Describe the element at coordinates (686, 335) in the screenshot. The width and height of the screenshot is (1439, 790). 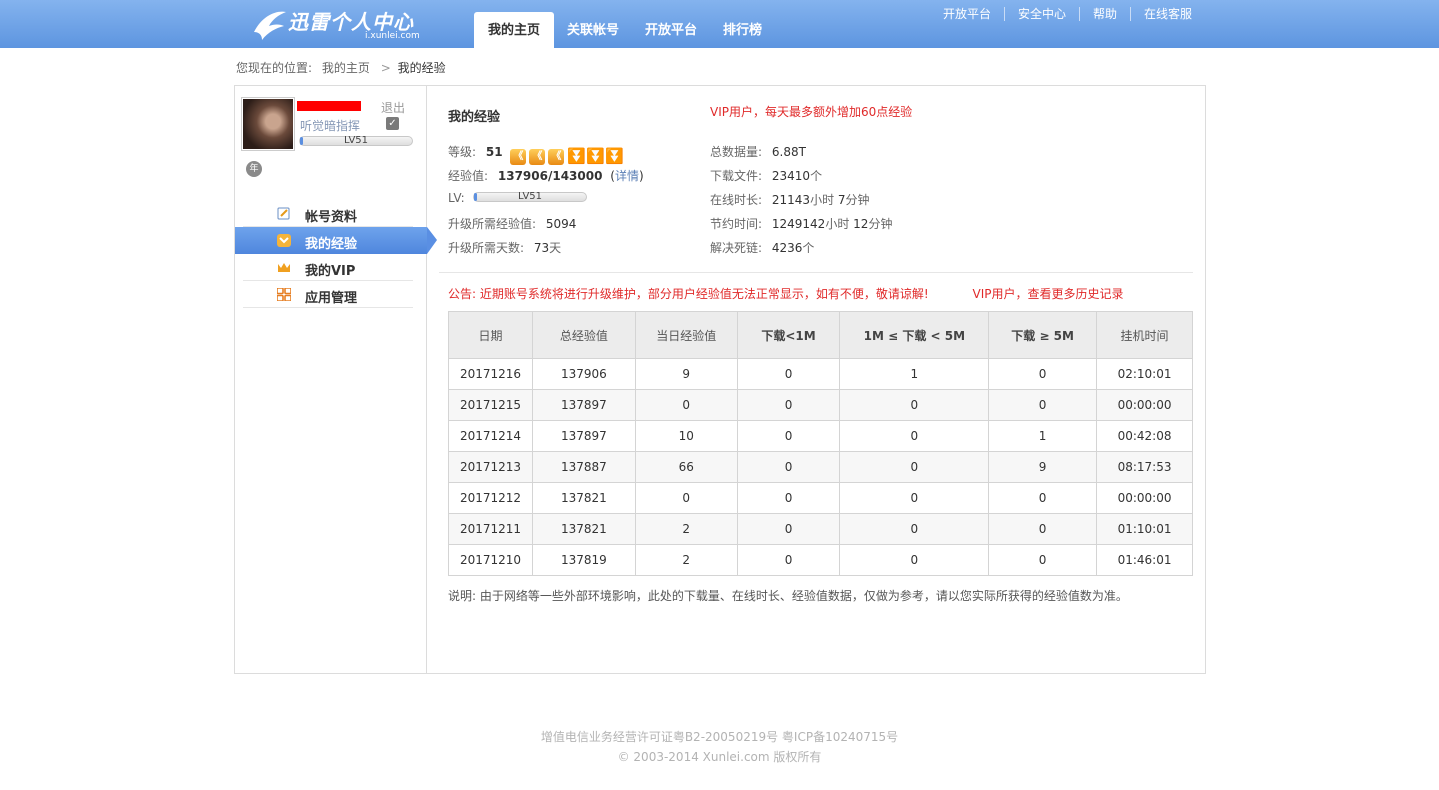
I see `column-header-daily-exp: 当日经验值` at that location.